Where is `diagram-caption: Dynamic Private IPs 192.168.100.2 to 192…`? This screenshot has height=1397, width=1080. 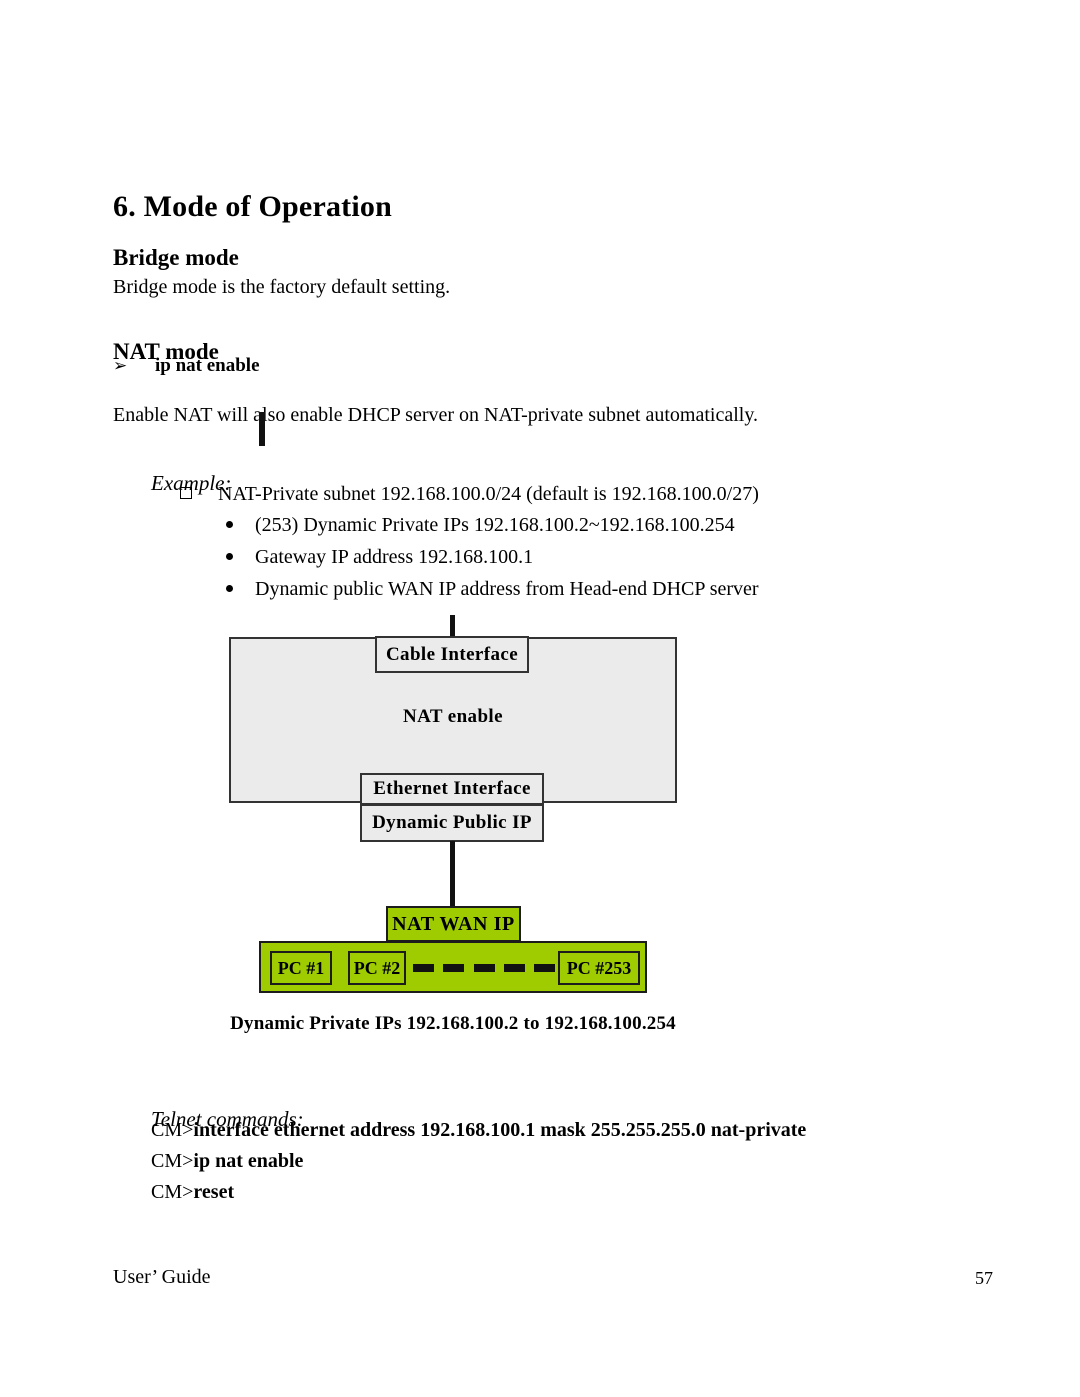 diagram-caption: Dynamic Private IPs 192.168.100.2 to 192… is located at coordinates (453, 1023).